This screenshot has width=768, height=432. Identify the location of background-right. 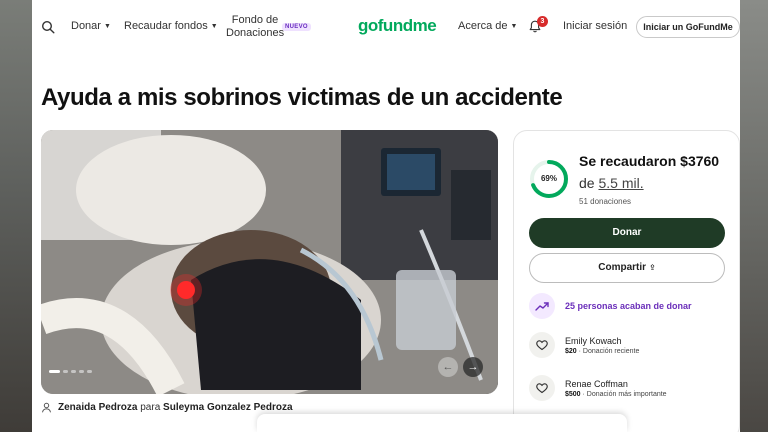
(754, 216).